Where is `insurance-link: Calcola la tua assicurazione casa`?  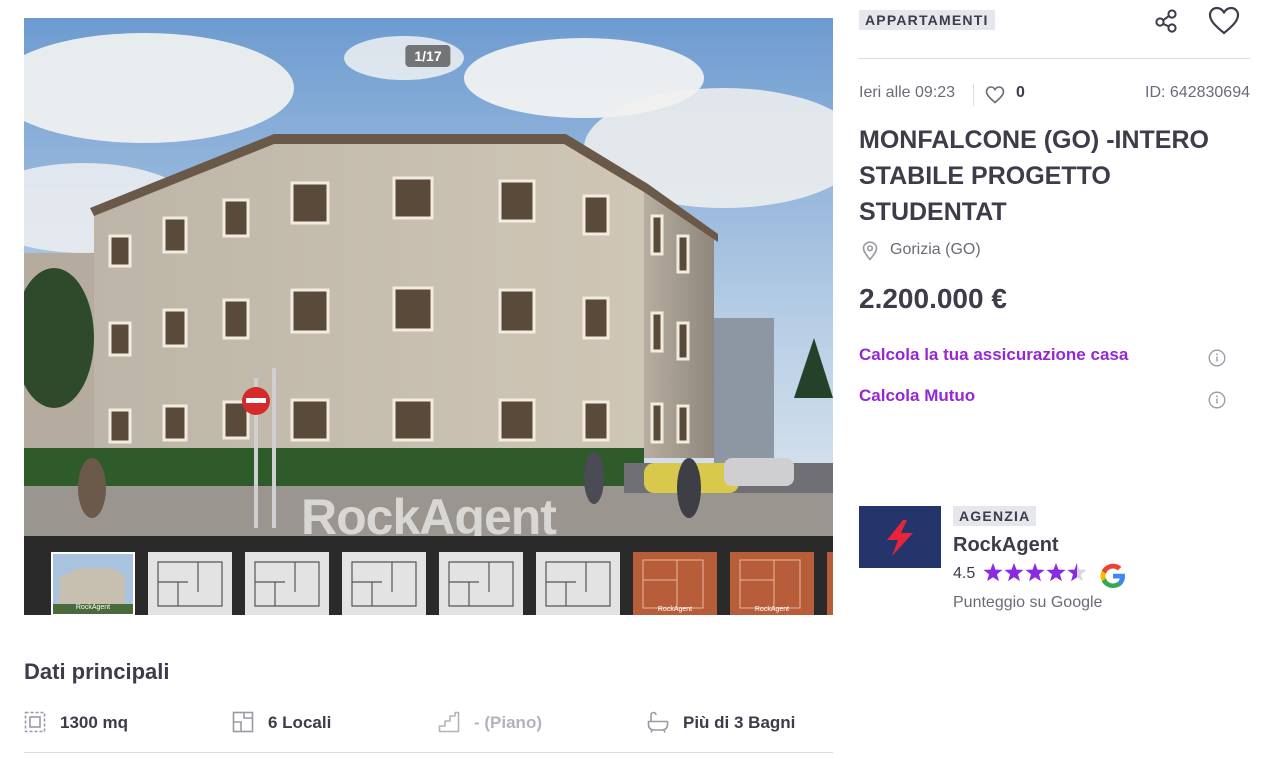 insurance-link: Calcola la tua assicurazione casa is located at coordinates (993, 355).